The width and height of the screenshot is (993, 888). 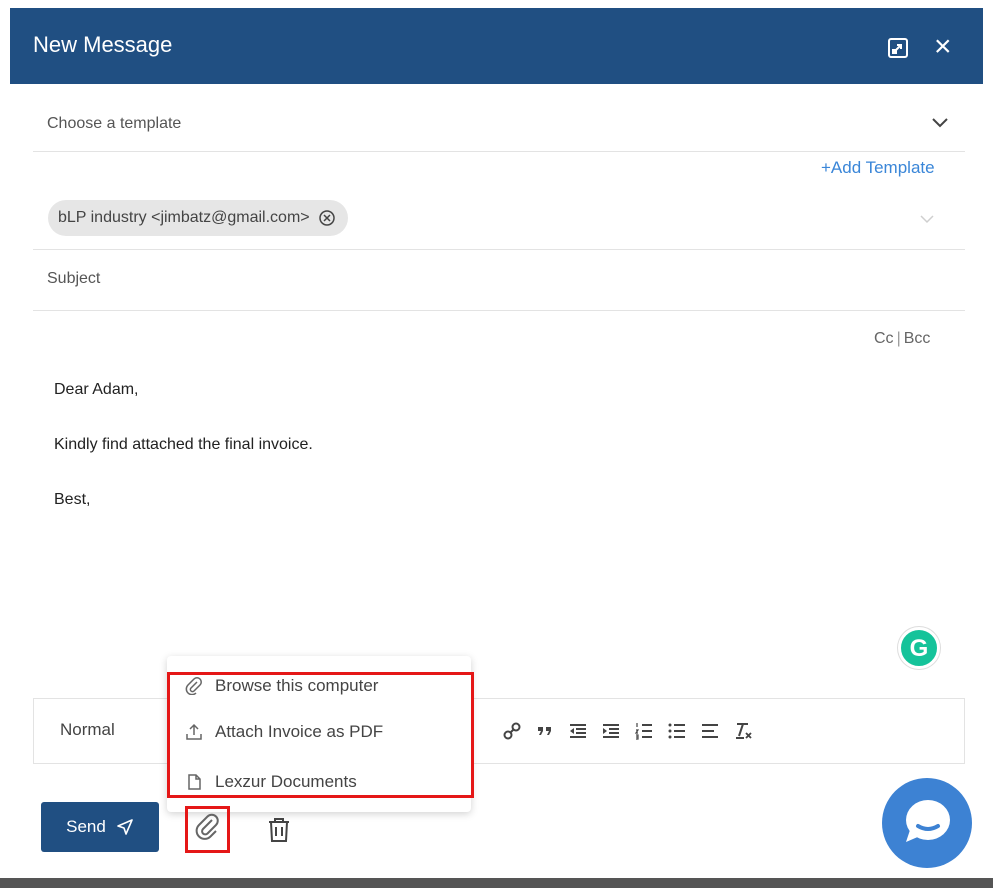 What do you see at coordinates (943, 47) in the screenshot?
I see `close-icon: ×` at bounding box center [943, 47].